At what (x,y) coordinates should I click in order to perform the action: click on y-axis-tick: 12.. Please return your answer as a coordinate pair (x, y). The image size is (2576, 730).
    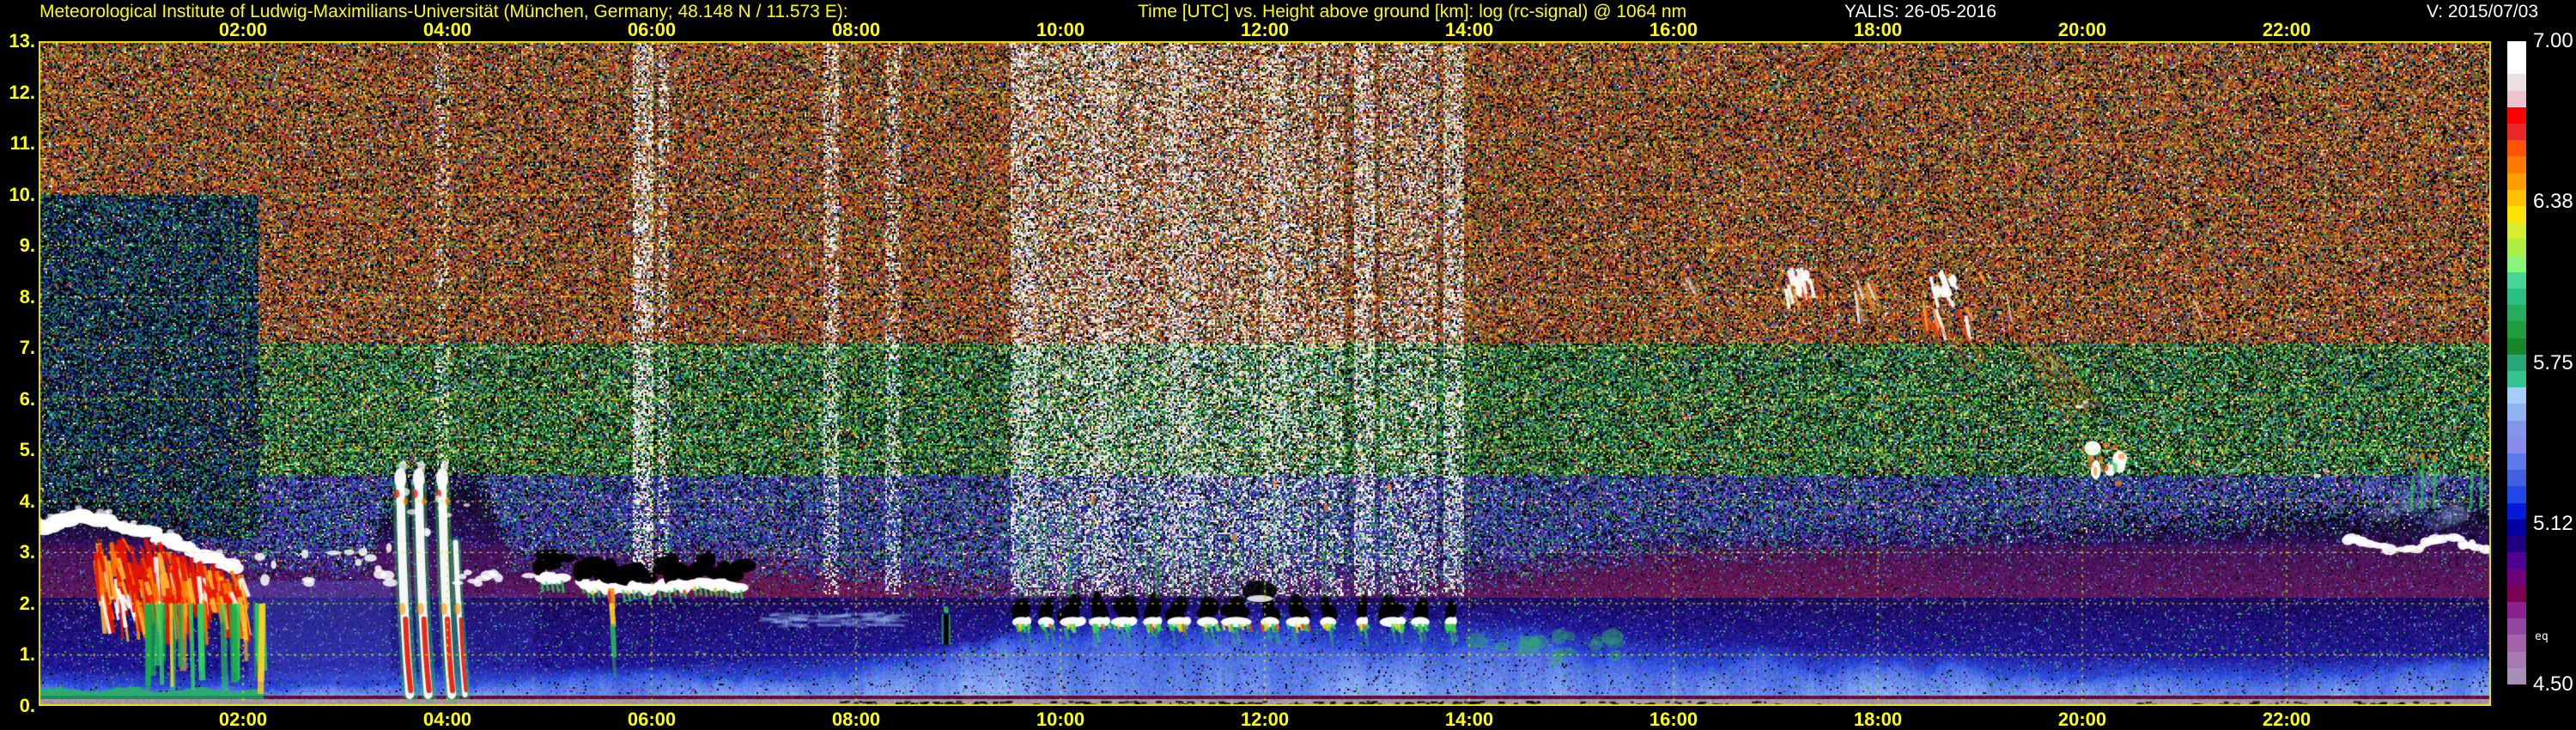
    Looking at the image, I should click on (22, 92).